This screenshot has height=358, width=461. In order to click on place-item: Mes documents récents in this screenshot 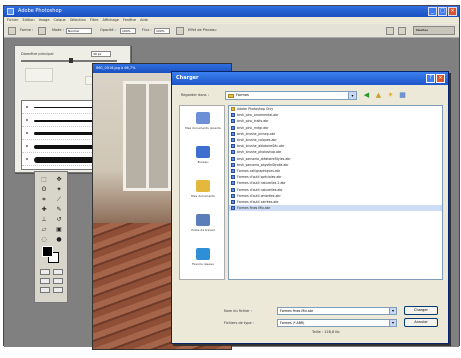, I will do `click(203, 121)`.